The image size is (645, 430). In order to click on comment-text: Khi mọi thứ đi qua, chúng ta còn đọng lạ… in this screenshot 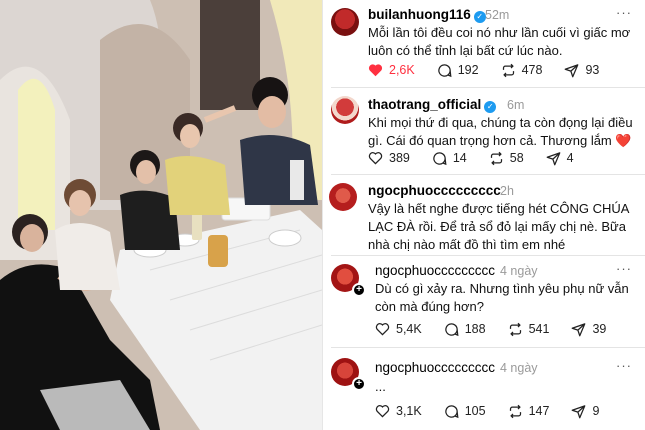, I will do `click(500, 131)`.